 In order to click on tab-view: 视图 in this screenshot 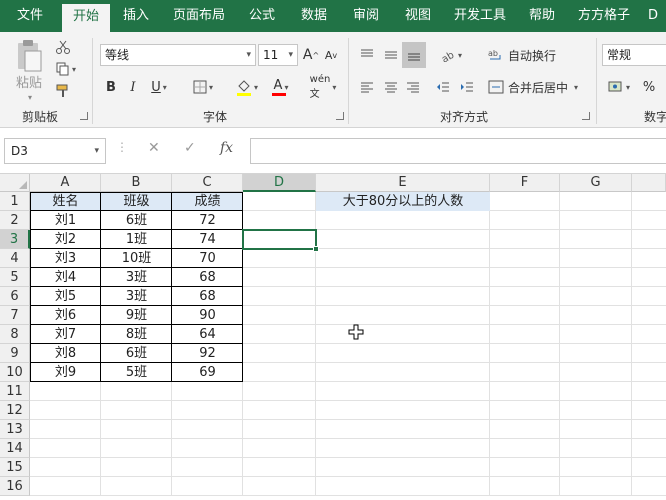, I will do `click(418, 16)`.